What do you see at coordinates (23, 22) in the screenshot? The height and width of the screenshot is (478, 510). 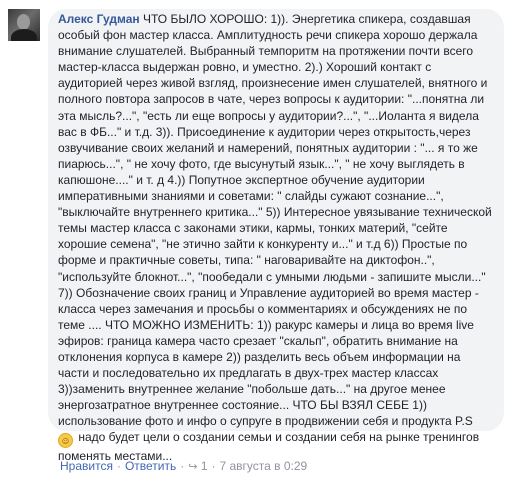 I see `avatar-face` at bounding box center [23, 22].